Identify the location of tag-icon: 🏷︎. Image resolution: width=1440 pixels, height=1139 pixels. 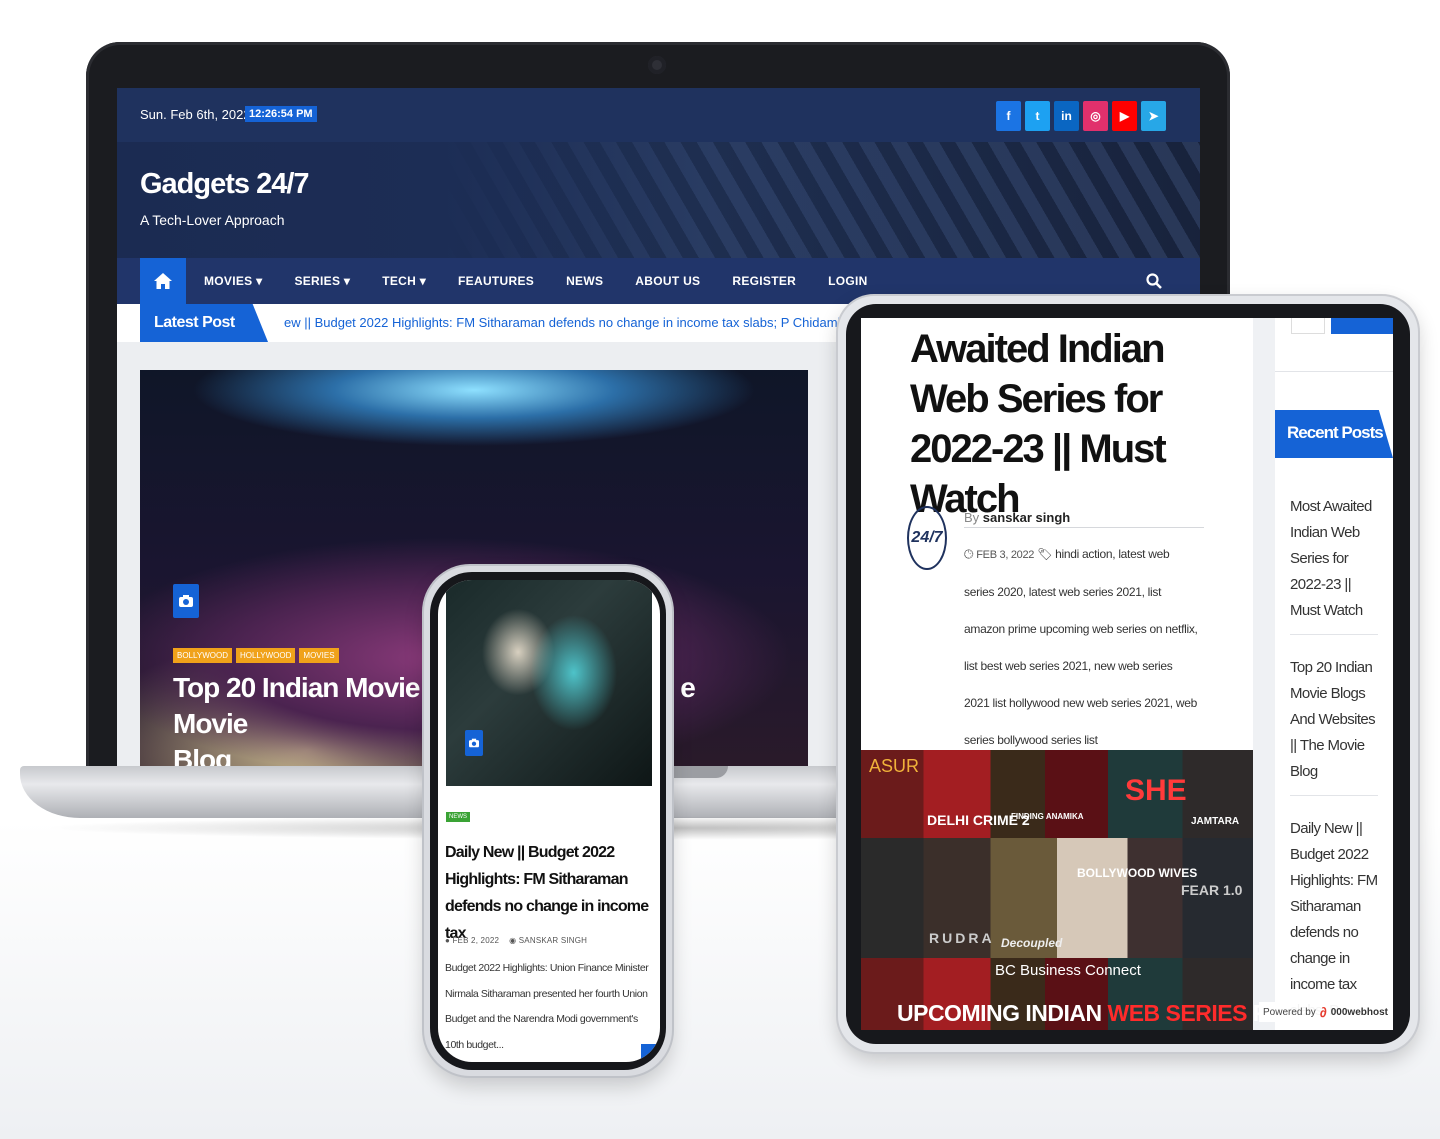
(1045, 554).